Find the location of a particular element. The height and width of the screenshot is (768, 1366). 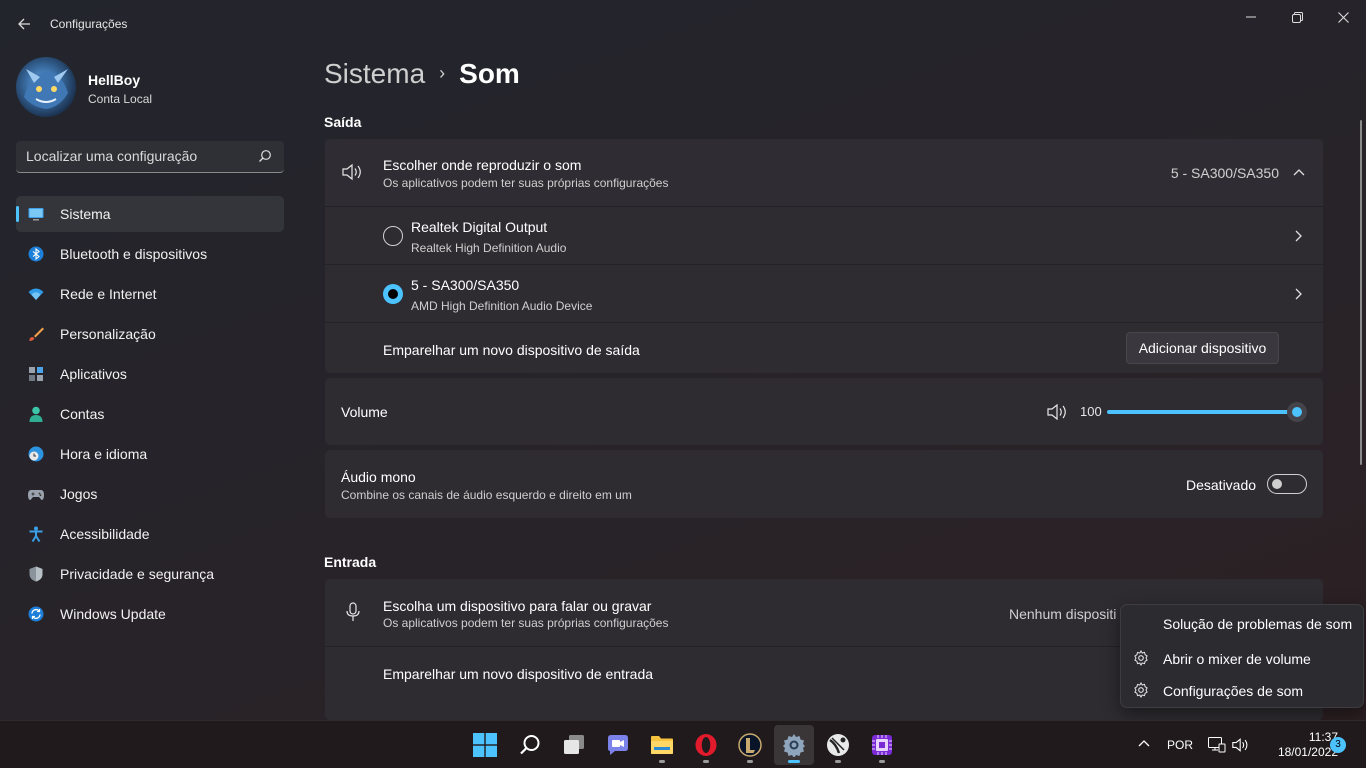

menu-item-label: Abrir o mixer de volume is located at coordinates (1237, 659).